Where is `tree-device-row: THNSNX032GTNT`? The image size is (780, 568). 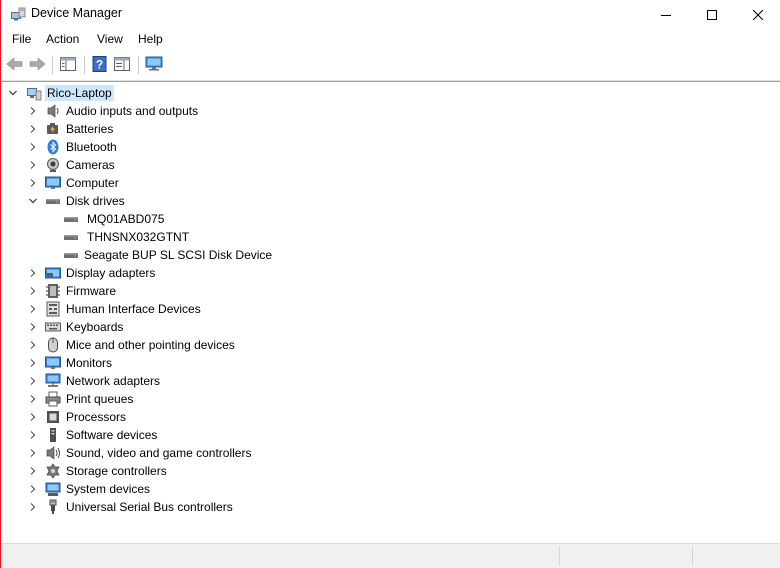
tree-device-row: THNSNX032GTNT is located at coordinates (151, 237).